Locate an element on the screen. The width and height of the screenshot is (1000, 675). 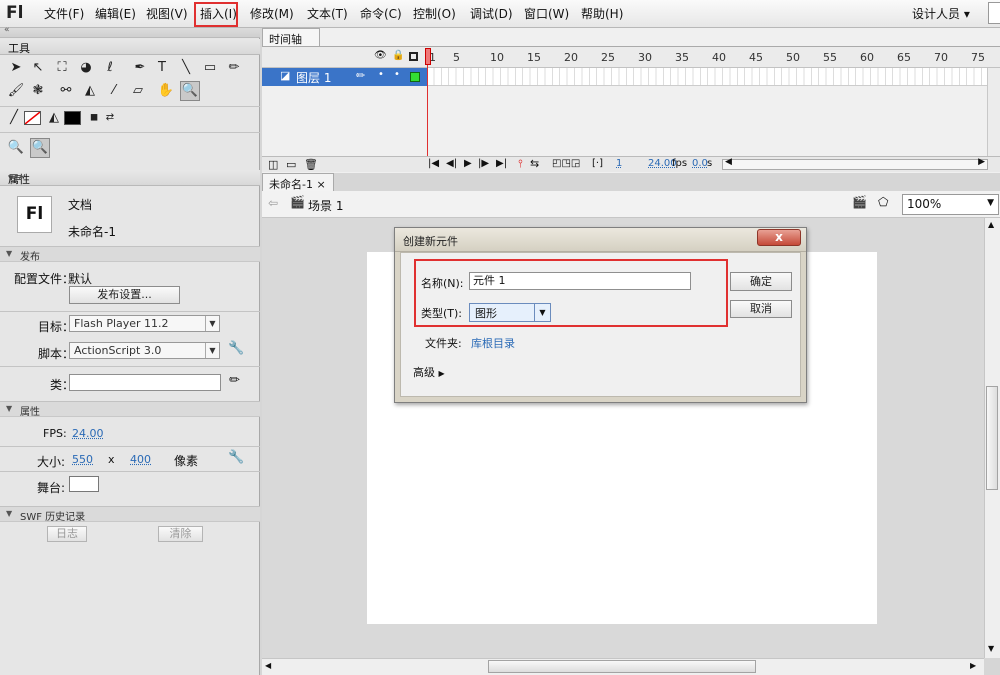
stage-vscroll: ▲ ▼ is located at coordinates (992, 438).